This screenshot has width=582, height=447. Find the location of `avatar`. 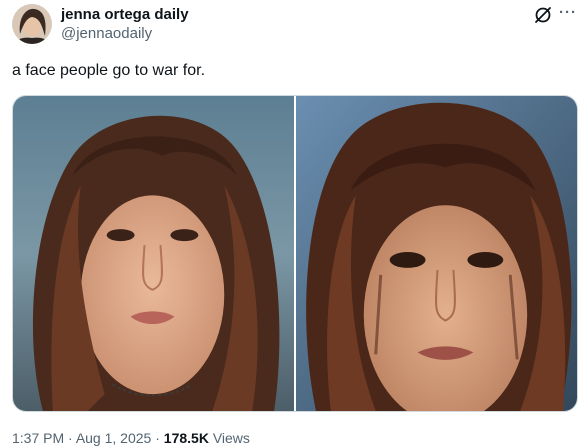

avatar is located at coordinates (32, 24).